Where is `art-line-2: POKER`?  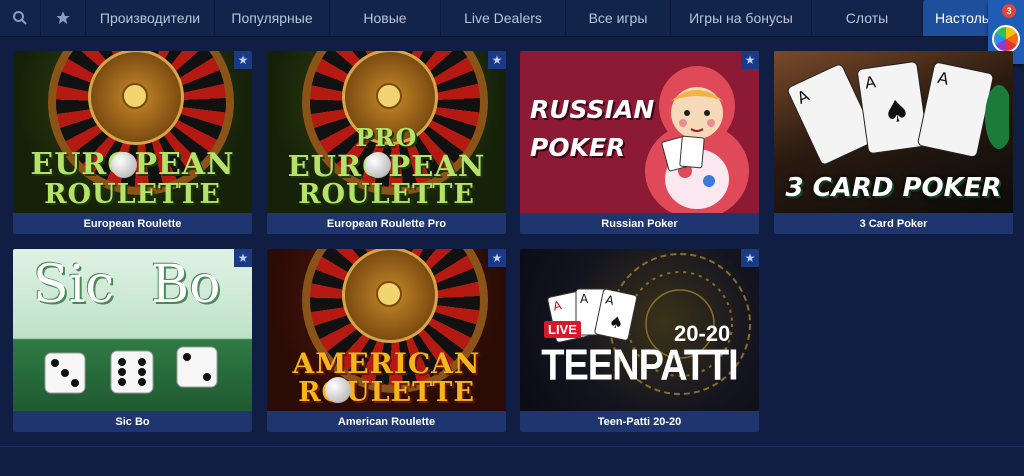 art-line-2: POKER is located at coordinates (578, 147).